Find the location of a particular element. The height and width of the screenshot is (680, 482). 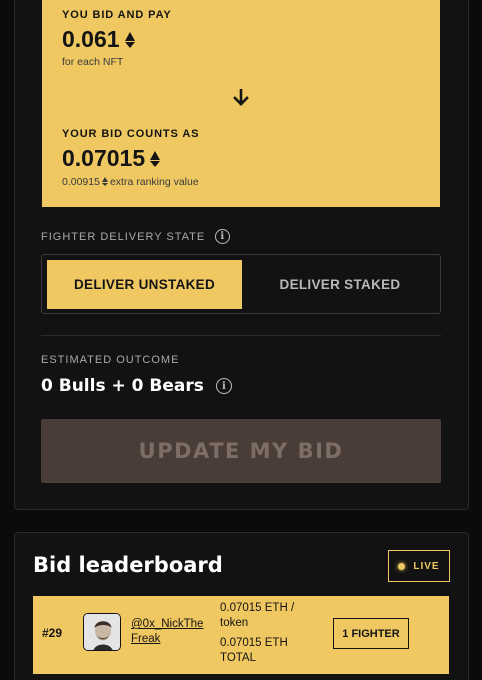

live-badge: LIVE is located at coordinates (419, 566).